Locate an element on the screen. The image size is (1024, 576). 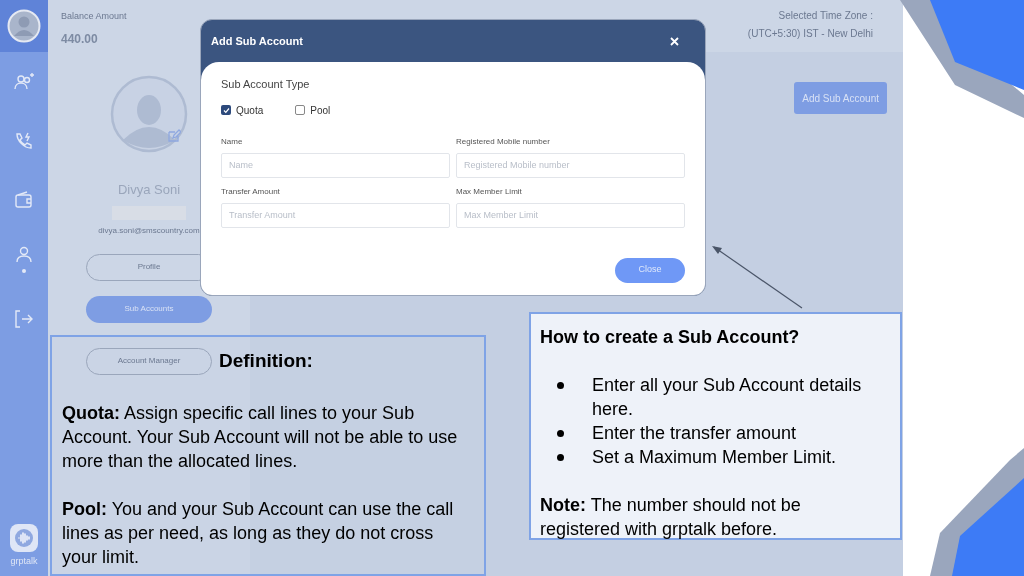
instruction-item: Enter all your Sub Account details here. is located at coordinates (727, 397).